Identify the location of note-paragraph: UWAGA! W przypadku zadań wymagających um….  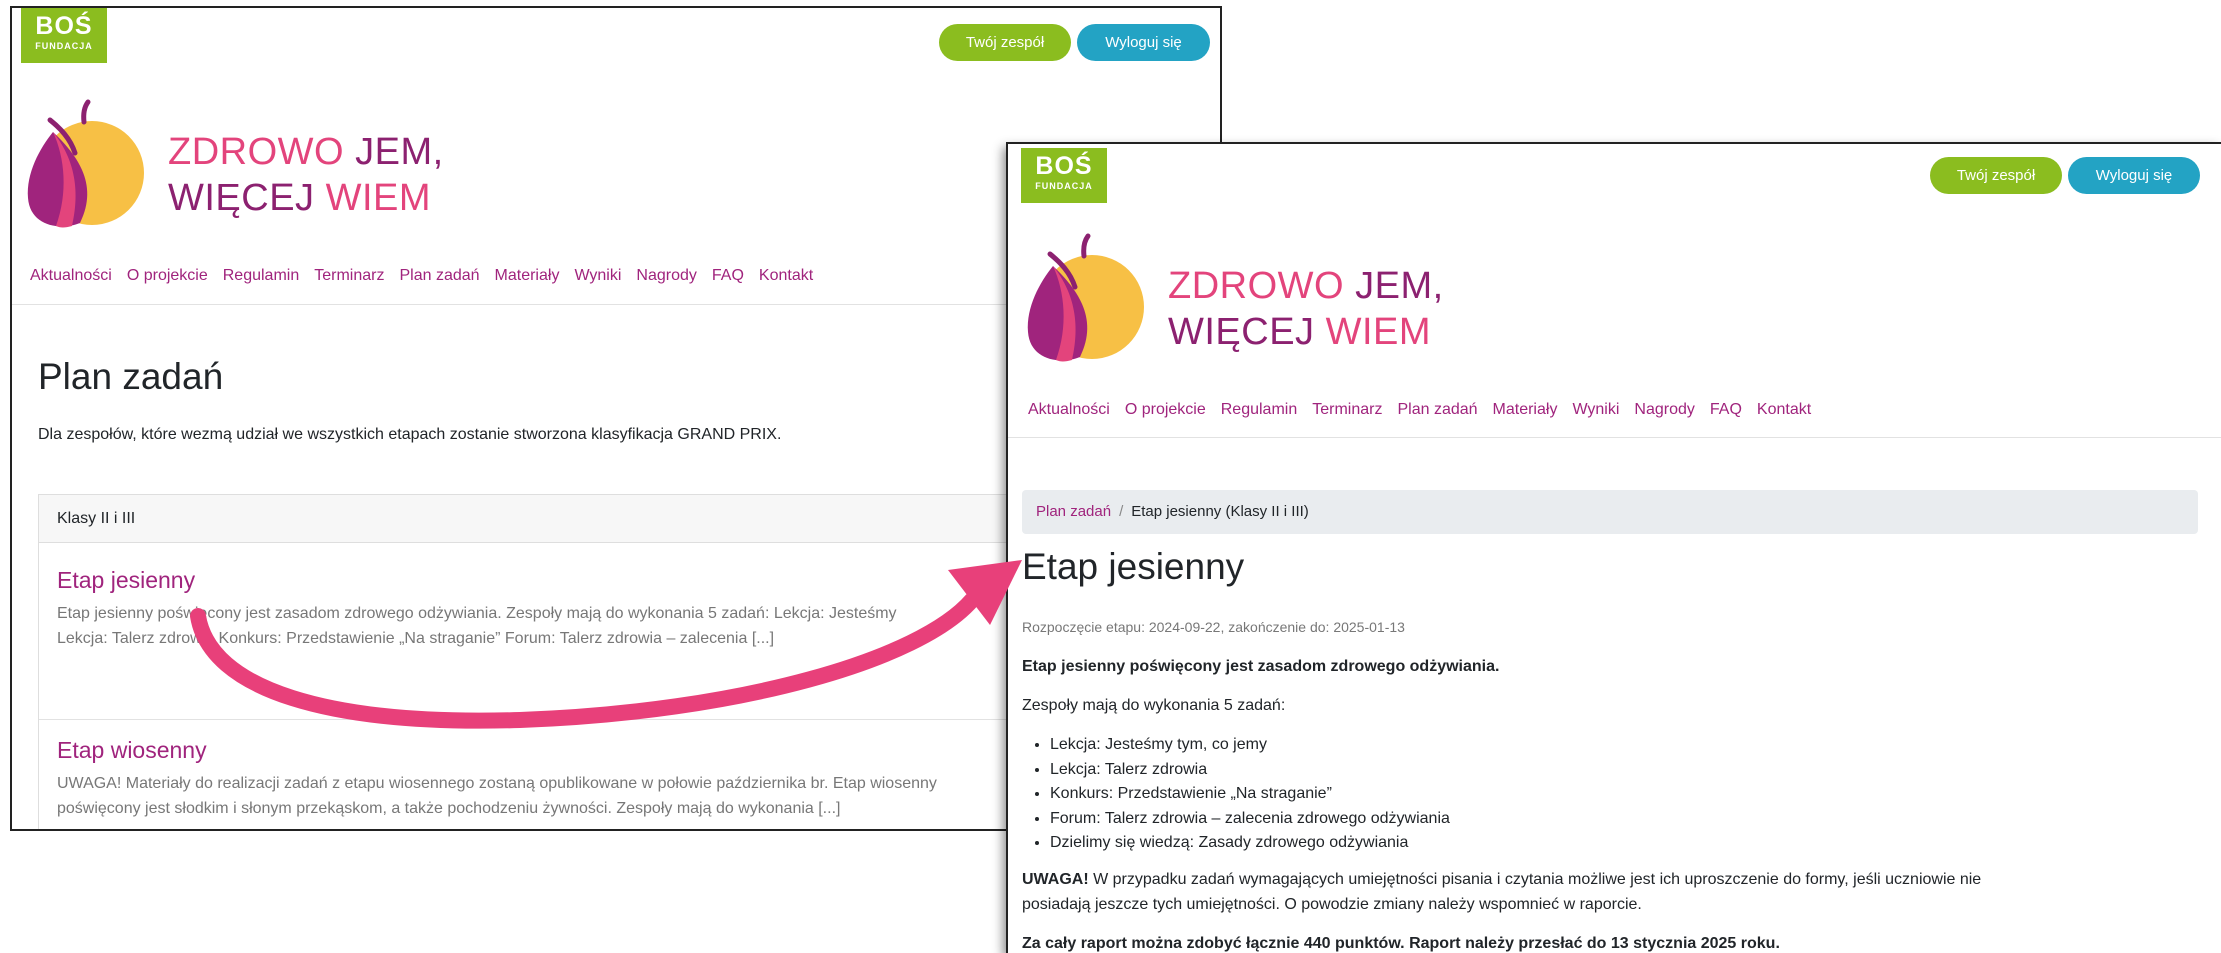
(1502, 879).